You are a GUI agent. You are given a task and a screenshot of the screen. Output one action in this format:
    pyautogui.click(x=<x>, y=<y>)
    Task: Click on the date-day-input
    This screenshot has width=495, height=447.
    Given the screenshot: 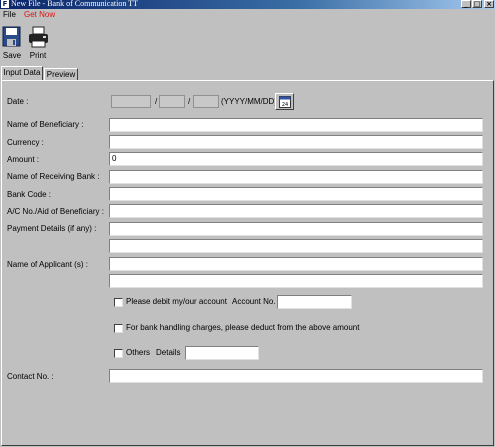 What is the action you would take?
    pyautogui.click(x=206, y=101)
    